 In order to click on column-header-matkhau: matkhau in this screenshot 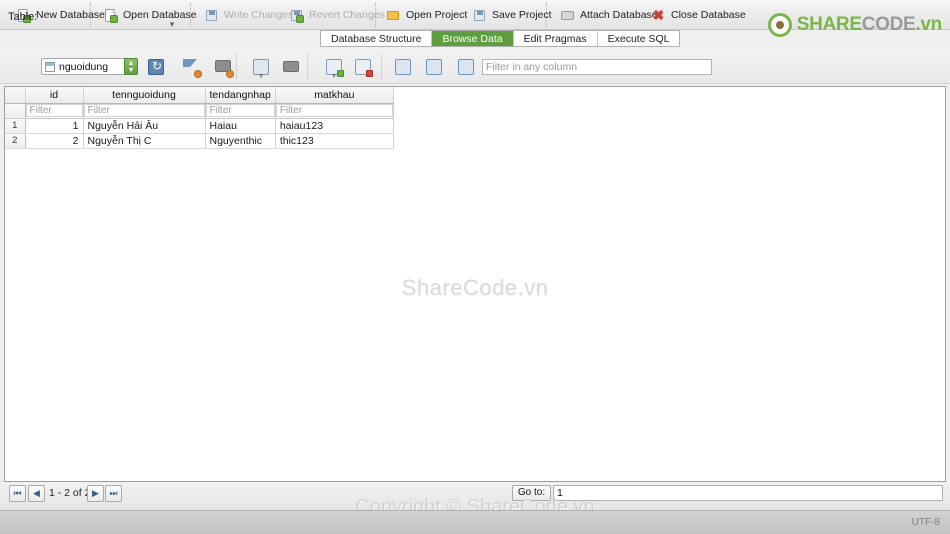, I will do `click(334, 95)`.